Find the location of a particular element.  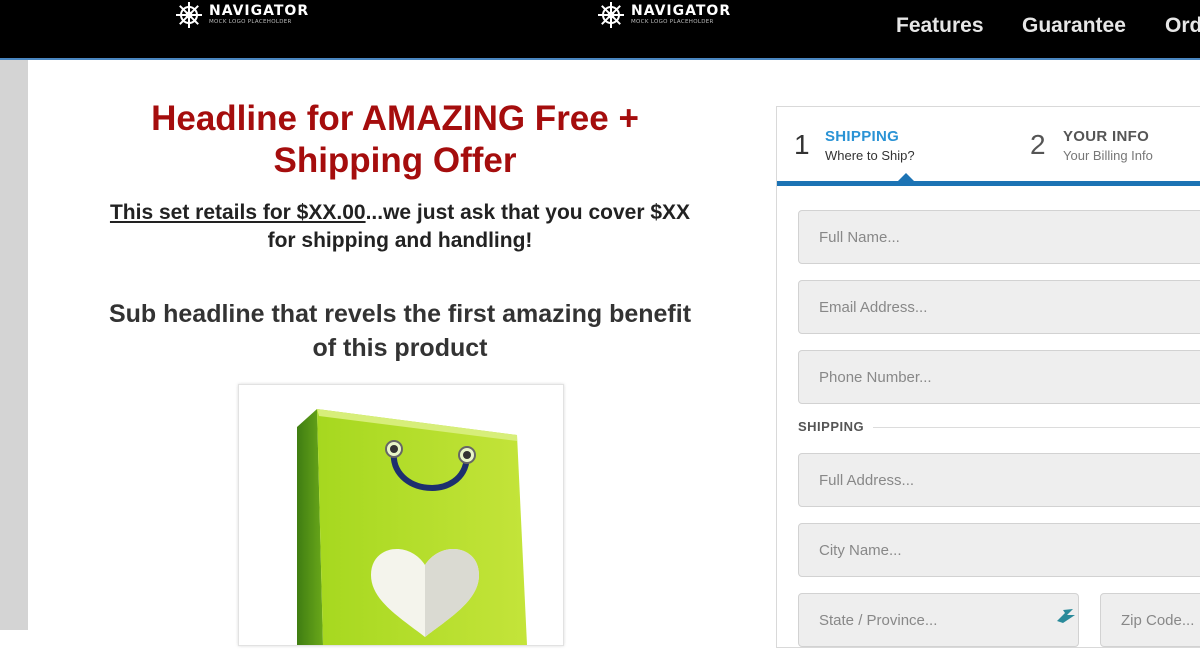

product-image-frame is located at coordinates (401, 515).